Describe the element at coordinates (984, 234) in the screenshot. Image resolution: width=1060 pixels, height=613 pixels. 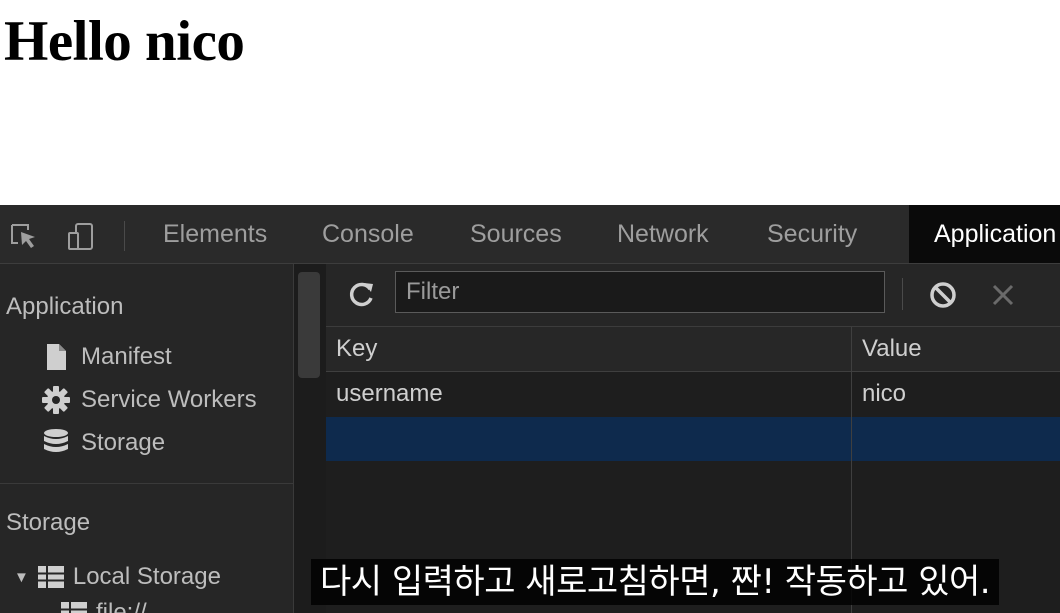
I see `tab-application: Application` at that location.